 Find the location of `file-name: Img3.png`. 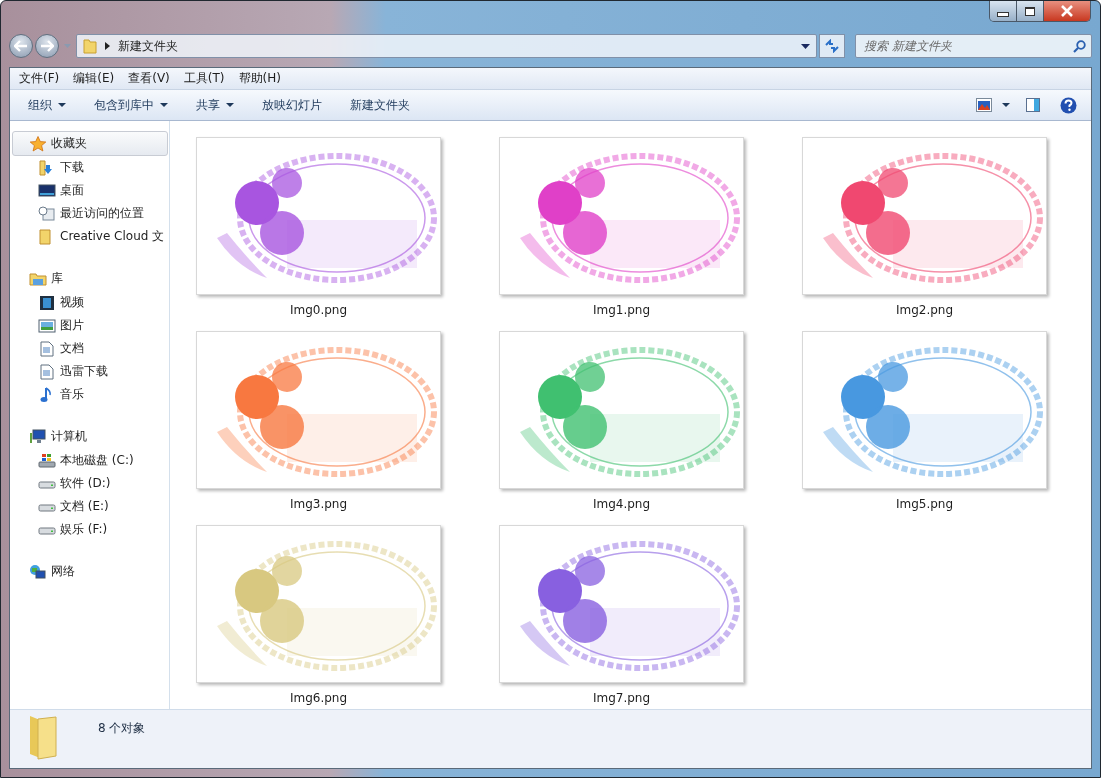

file-name: Img3.png is located at coordinates (318, 504).